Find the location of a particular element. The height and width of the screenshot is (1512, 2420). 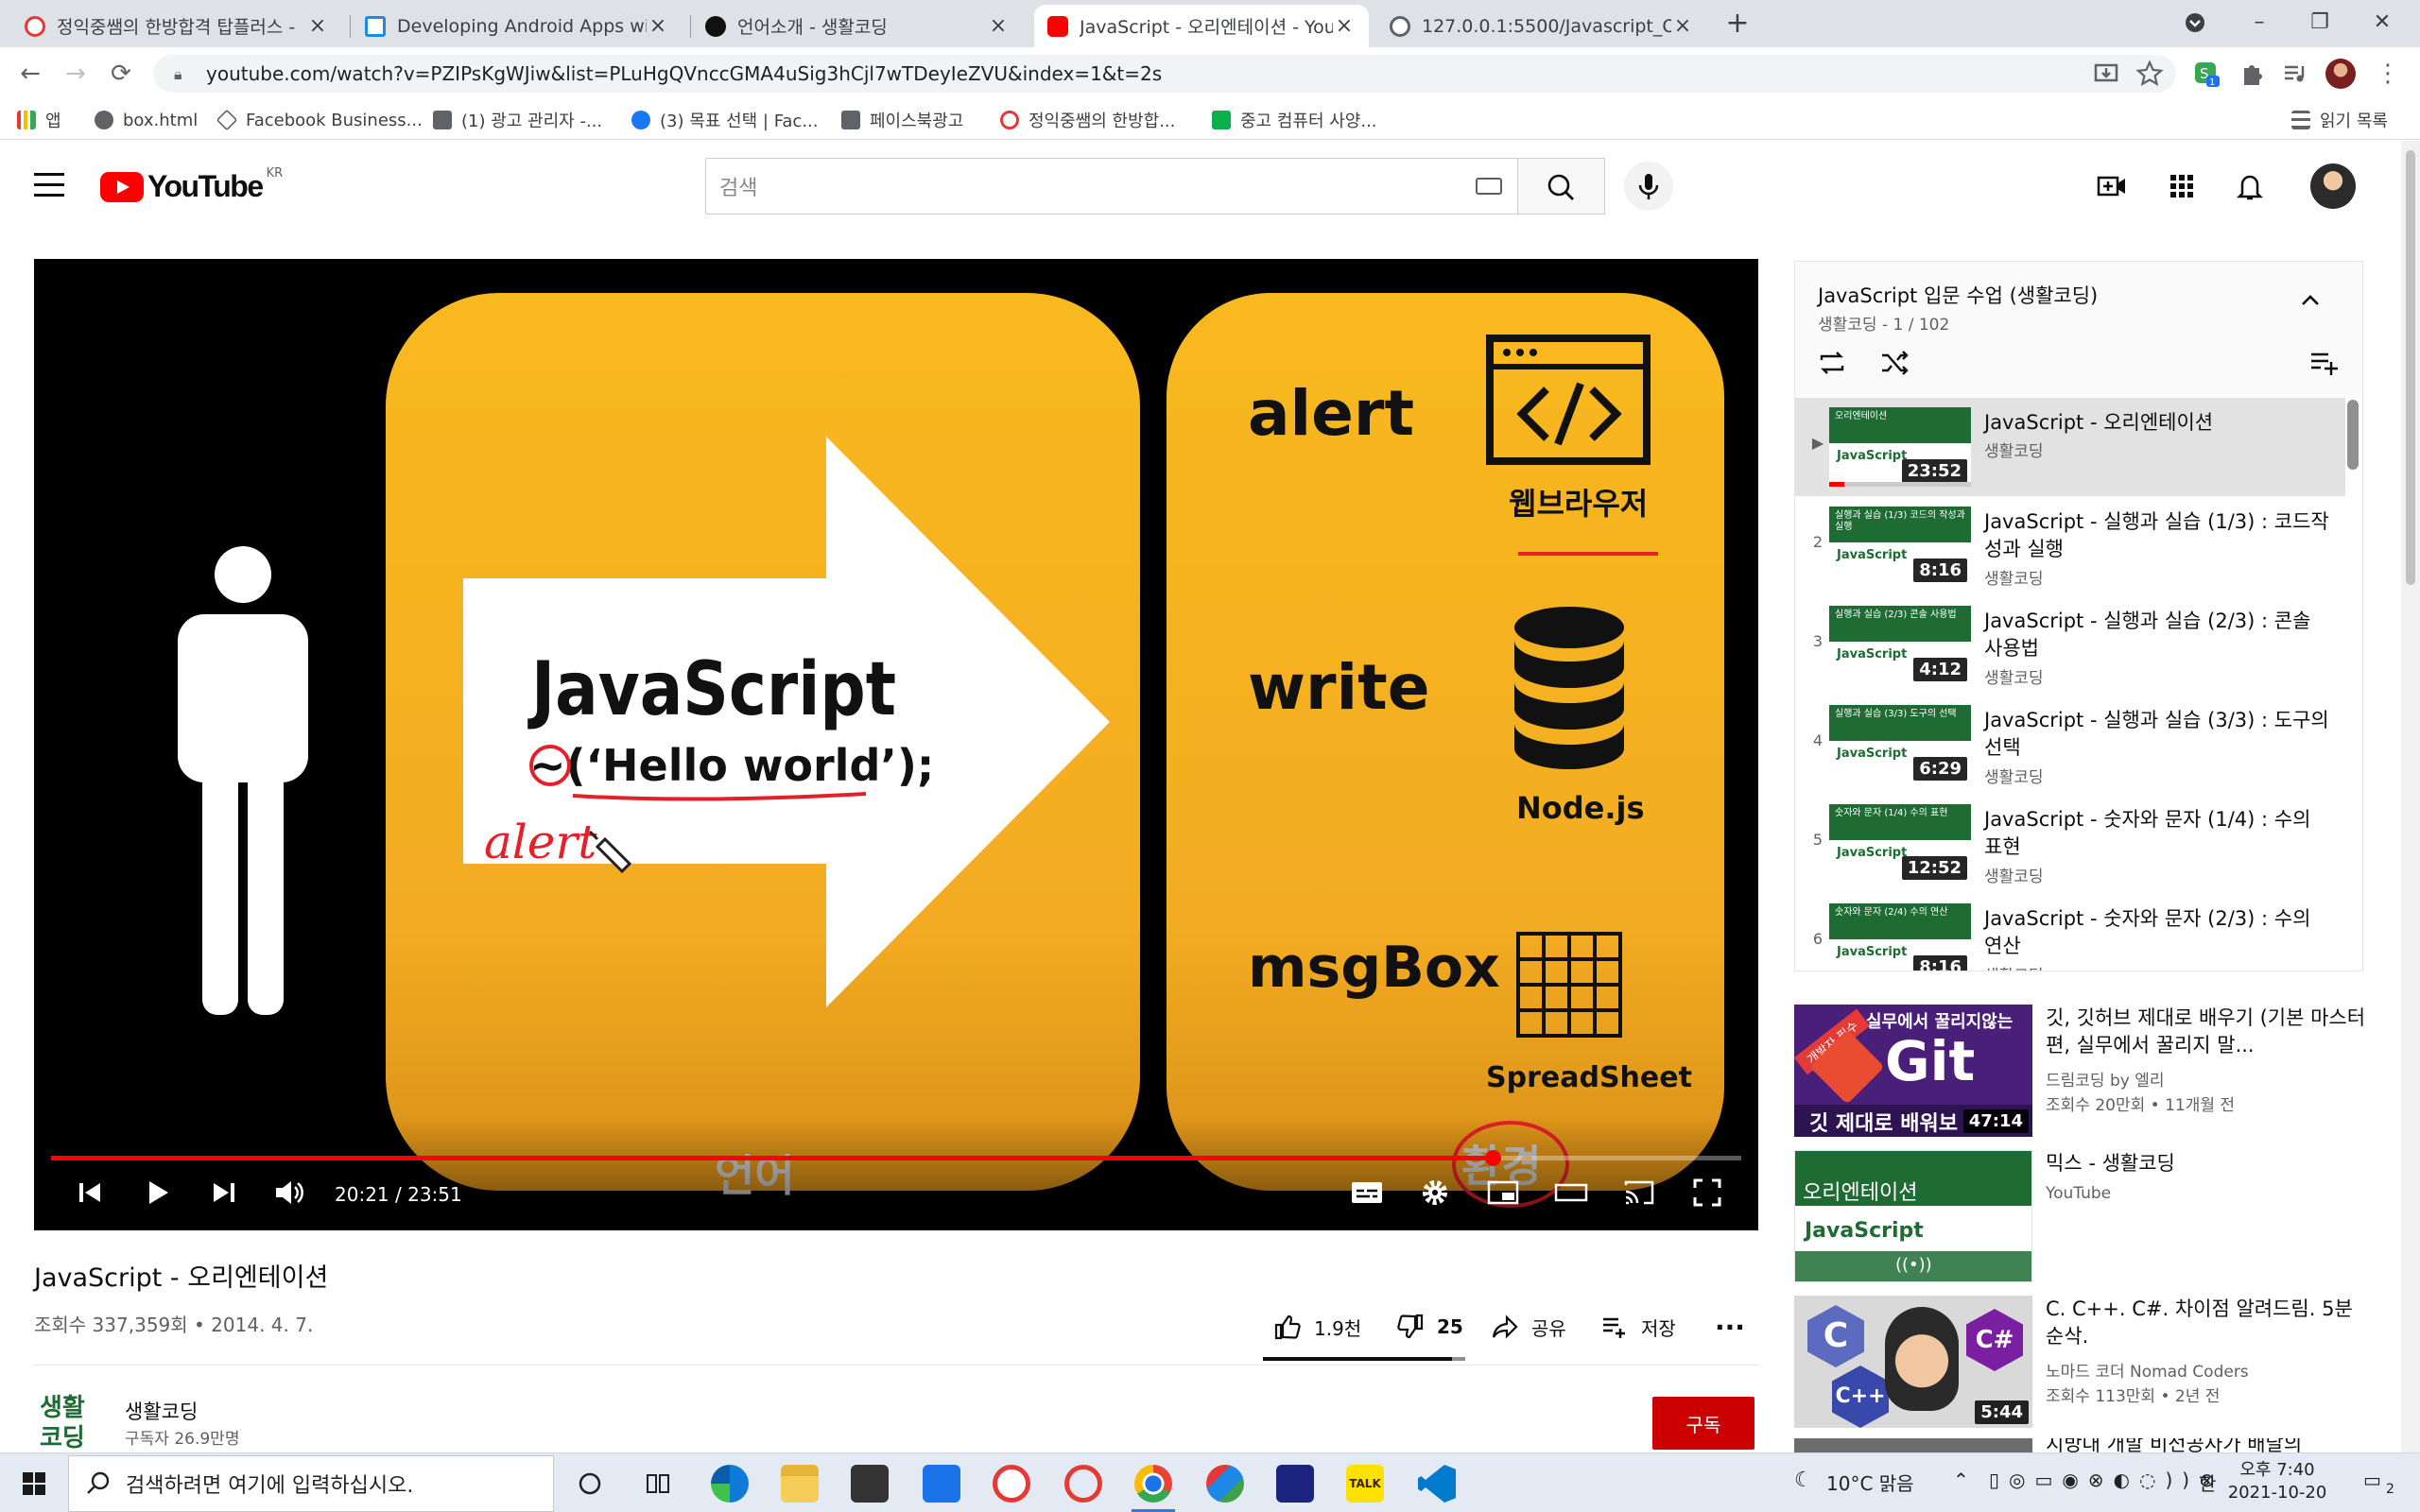

notifications-bell-icon is located at coordinates (2250, 186).